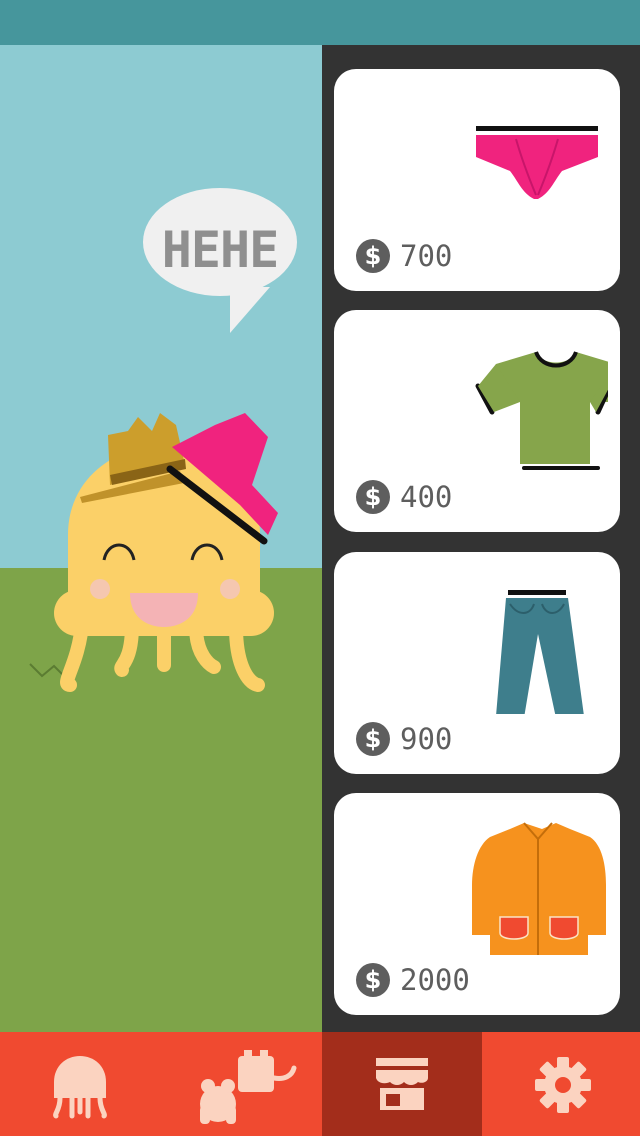 The width and height of the screenshot is (640, 1136). Describe the element at coordinates (80, 1087) in the screenshot. I see `jellyfish-icon` at that location.